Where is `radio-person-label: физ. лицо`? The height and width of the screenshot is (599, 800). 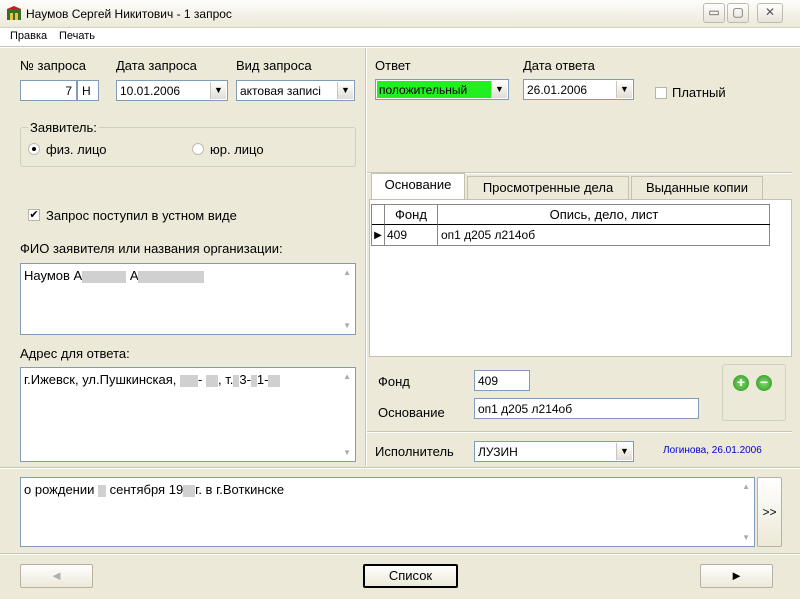 radio-person-label: физ. лицо is located at coordinates (76, 149).